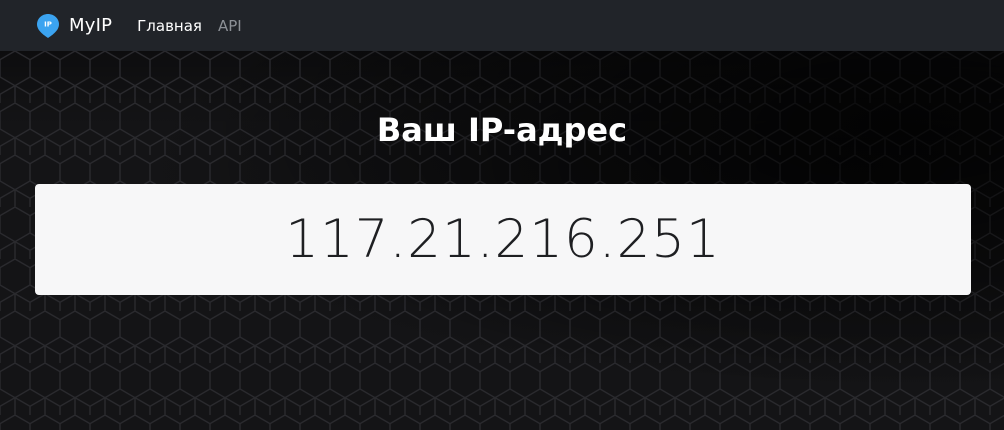 Image resolution: width=1004 pixels, height=430 pixels. Describe the element at coordinates (502, 25) in the screenshot. I see `top-navbar: IP MyIP Главная API` at that location.